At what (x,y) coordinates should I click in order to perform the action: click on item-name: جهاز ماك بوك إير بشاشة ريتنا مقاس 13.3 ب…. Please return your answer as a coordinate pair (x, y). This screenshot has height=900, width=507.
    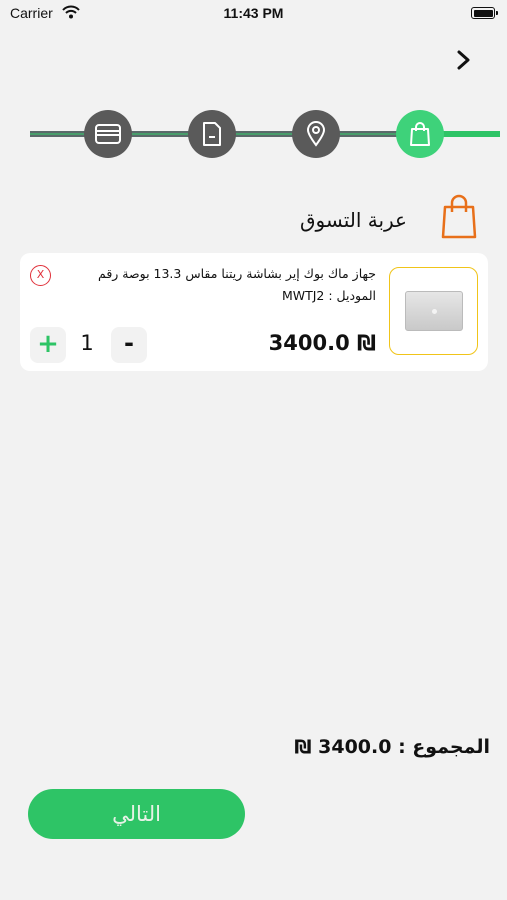
    Looking at the image, I should click on (237, 273).